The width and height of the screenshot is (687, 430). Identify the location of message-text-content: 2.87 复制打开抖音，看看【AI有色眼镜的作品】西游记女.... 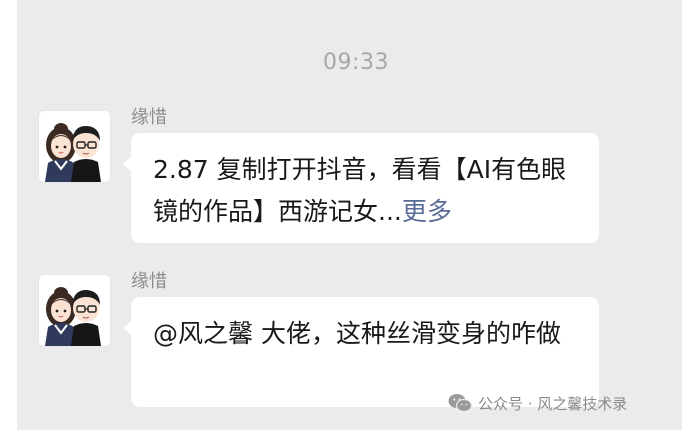
(360, 190).